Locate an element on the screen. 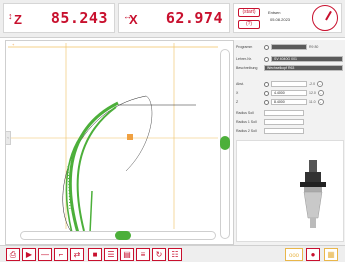 The height and width of the screenshot is (262, 345). row-radius: Radius Soll is located at coordinates (290, 113).